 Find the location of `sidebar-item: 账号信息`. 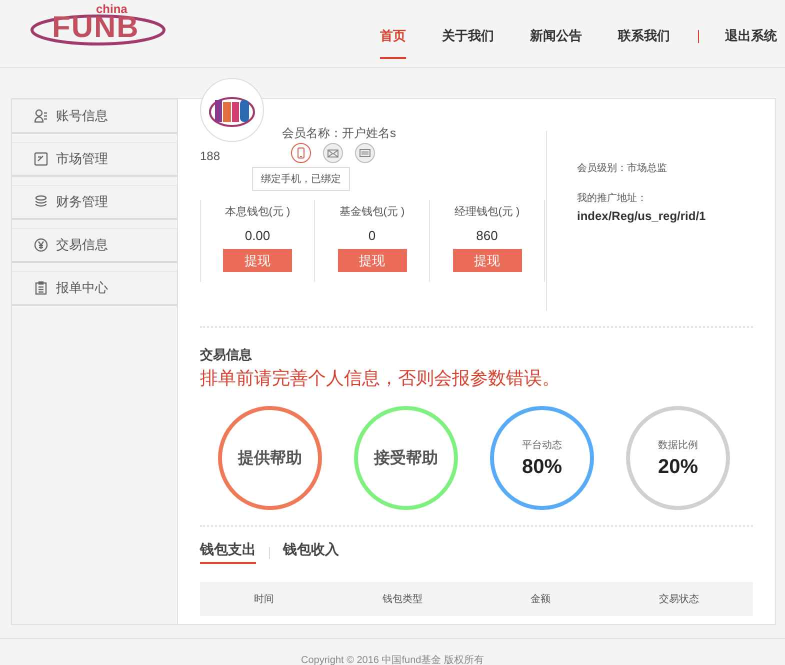

sidebar-item: 账号信息 is located at coordinates (94, 116).